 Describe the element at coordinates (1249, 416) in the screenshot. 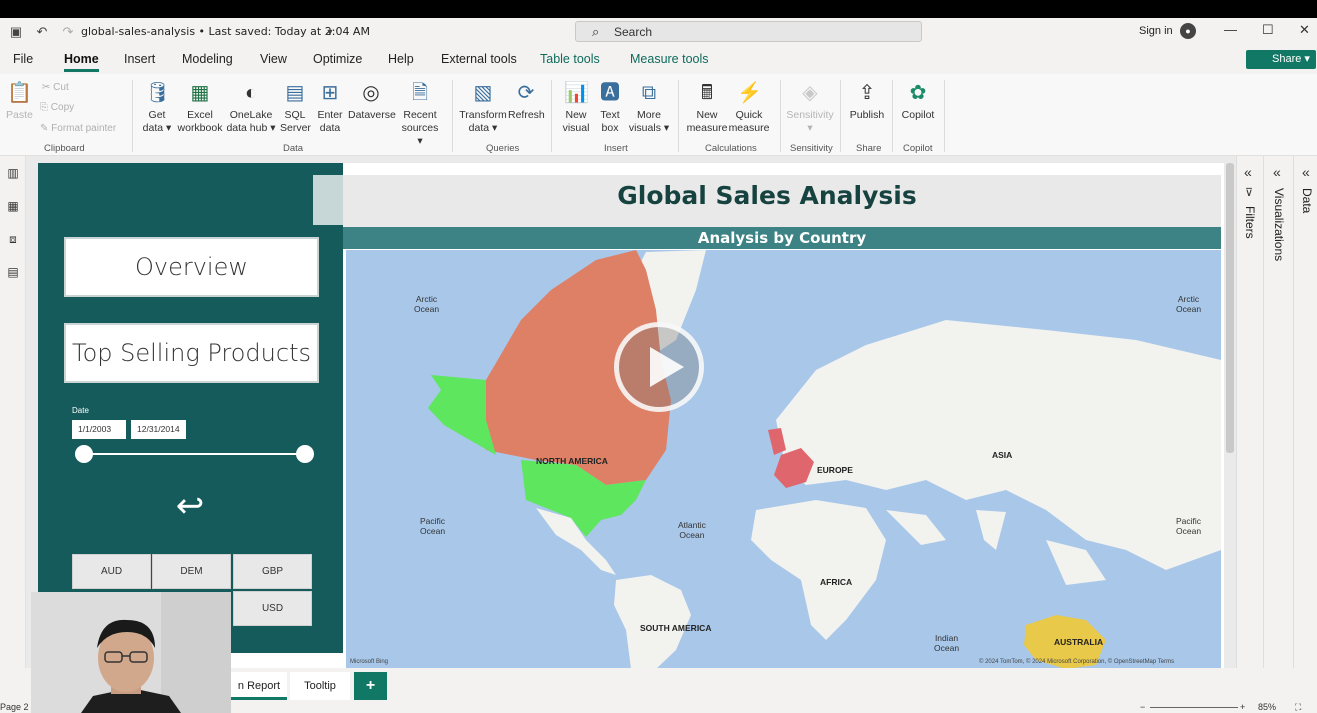

I see `filters-pane: « ⊽ Filters` at that location.